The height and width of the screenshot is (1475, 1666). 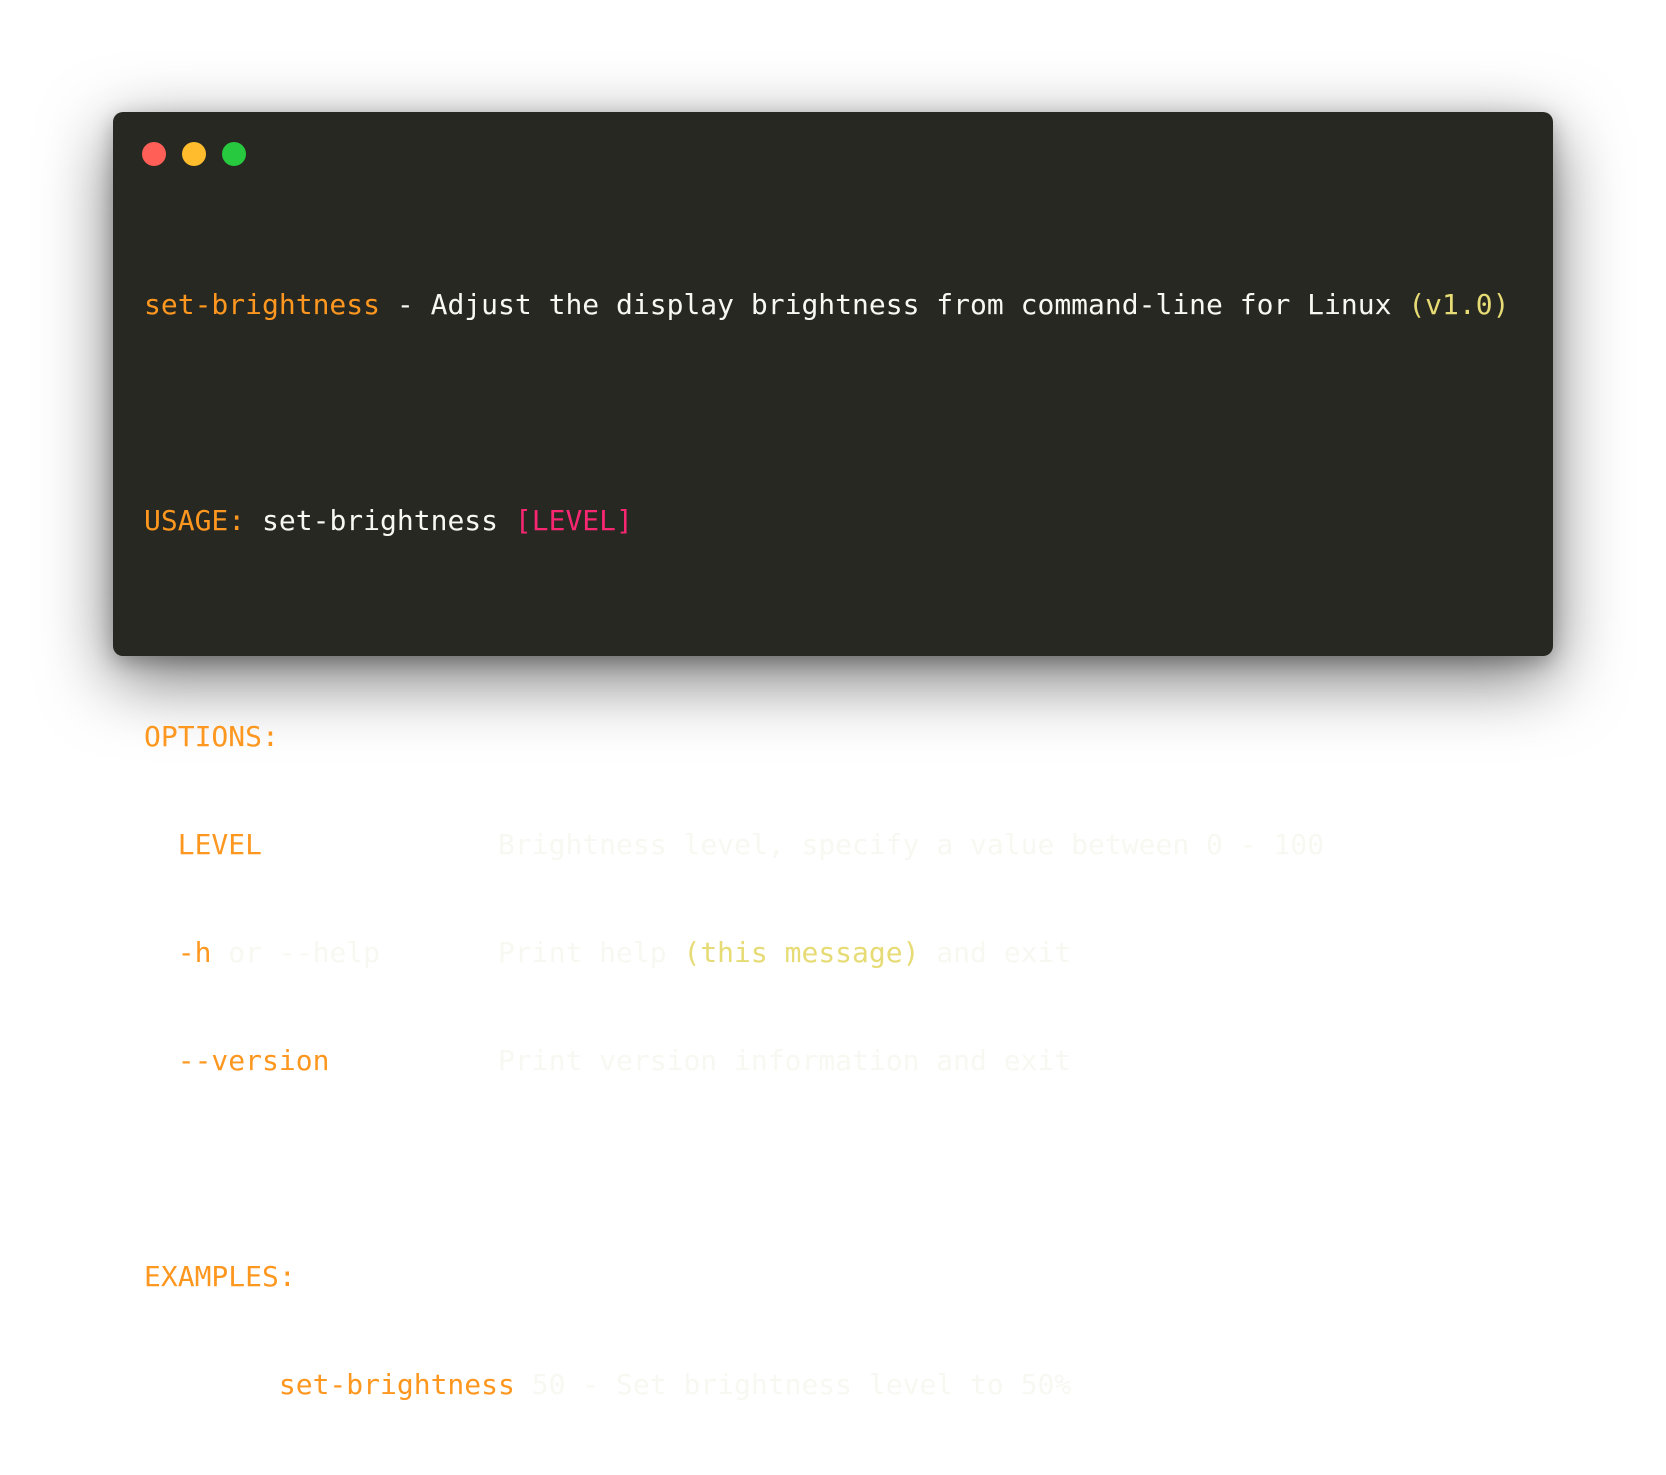 I want to click on usage-line: USAGE: set-brightness [LEVEL], so click(x=838, y=521).